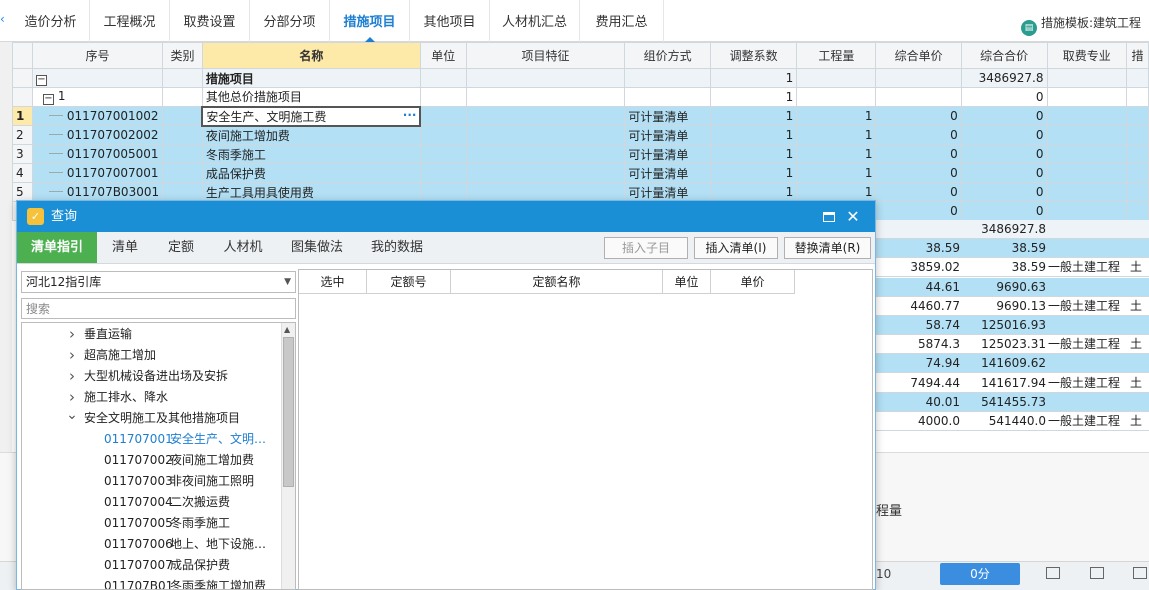 The height and width of the screenshot is (590, 1149). I want to click on cell-price, so click(918, 97).